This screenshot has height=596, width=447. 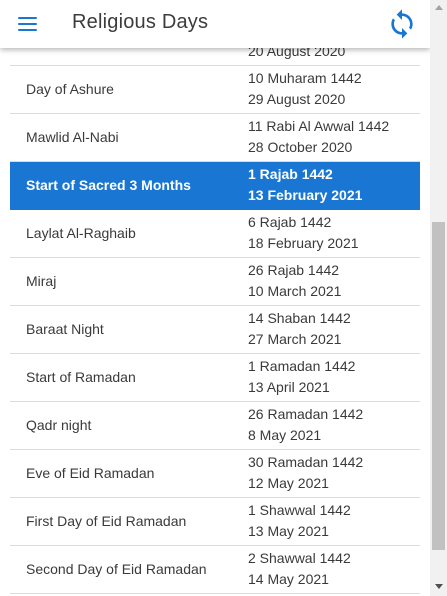 What do you see at coordinates (438, 386) in the screenshot?
I see `scrollbar-thumb` at bounding box center [438, 386].